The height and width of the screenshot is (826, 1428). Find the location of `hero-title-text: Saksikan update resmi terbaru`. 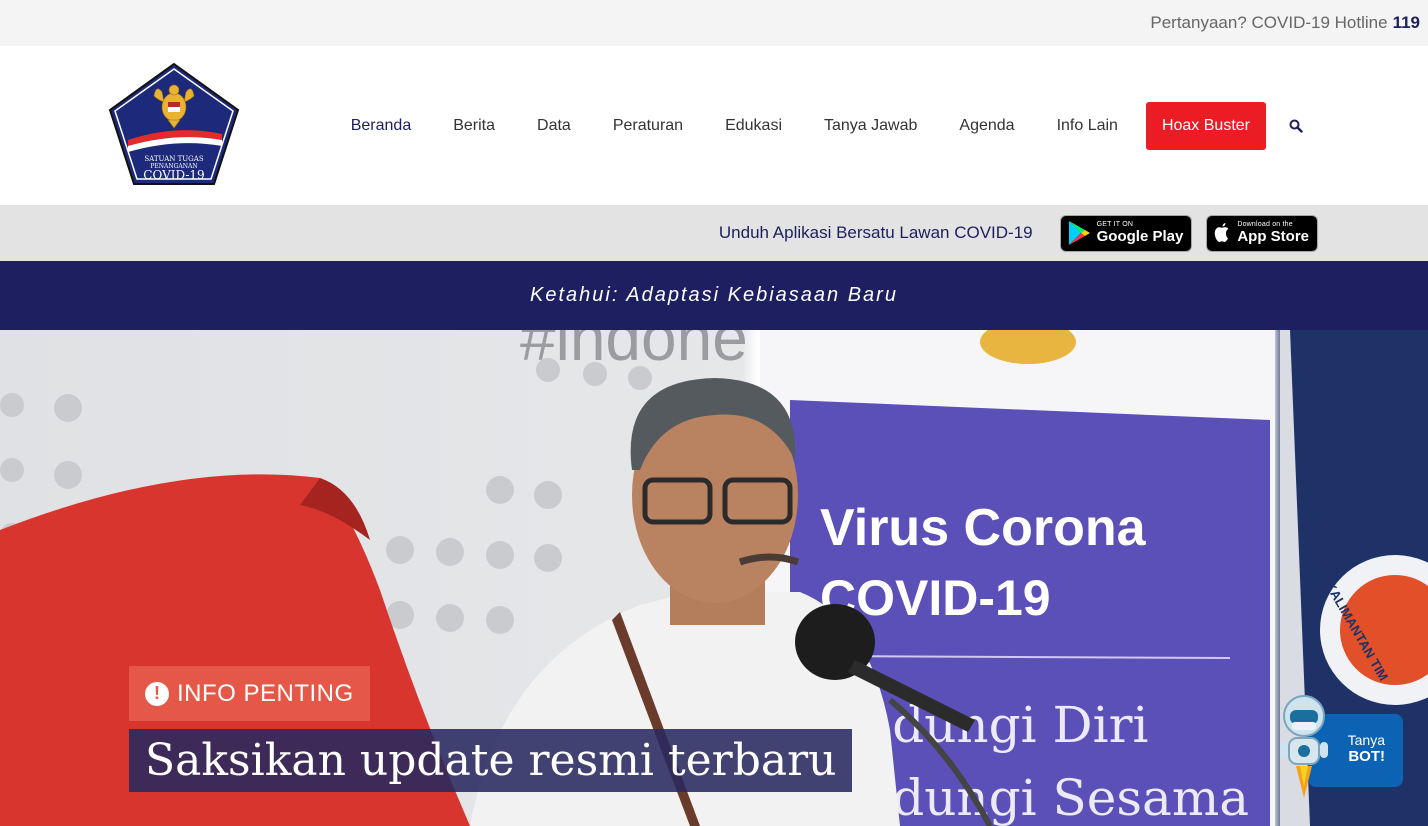

hero-title-text: Saksikan update resmi terbaru is located at coordinates (491, 760).